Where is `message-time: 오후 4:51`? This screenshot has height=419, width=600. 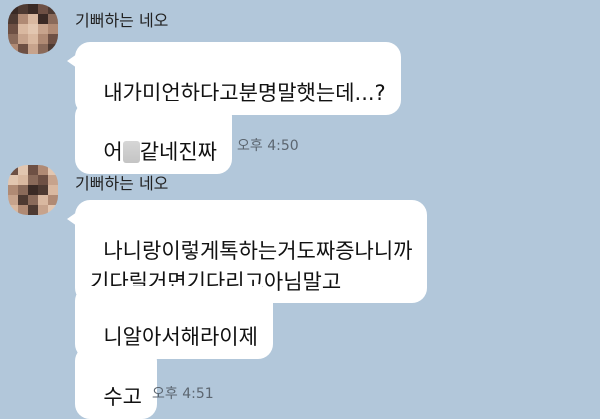
message-time: 오후 4:51 is located at coordinates (183, 394).